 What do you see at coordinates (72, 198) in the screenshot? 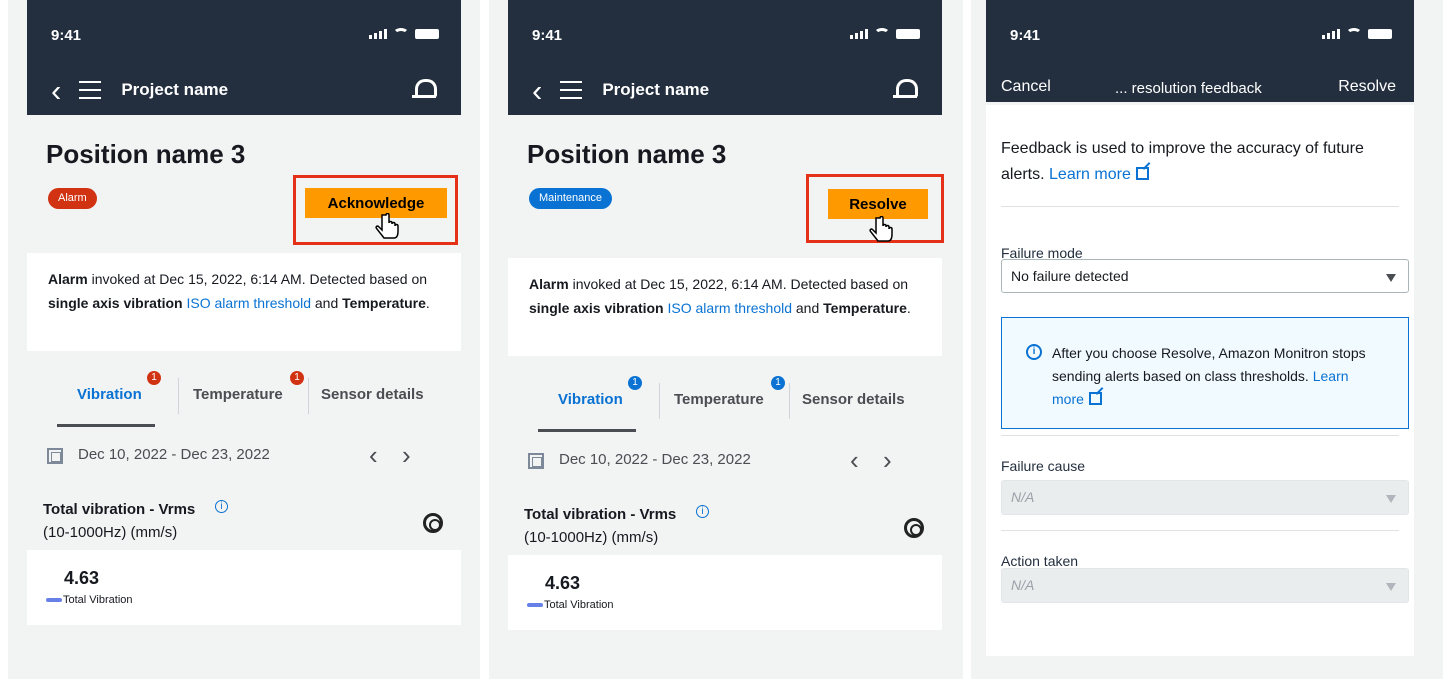
I see `alarm-status-badge: Alarm` at bounding box center [72, 198].